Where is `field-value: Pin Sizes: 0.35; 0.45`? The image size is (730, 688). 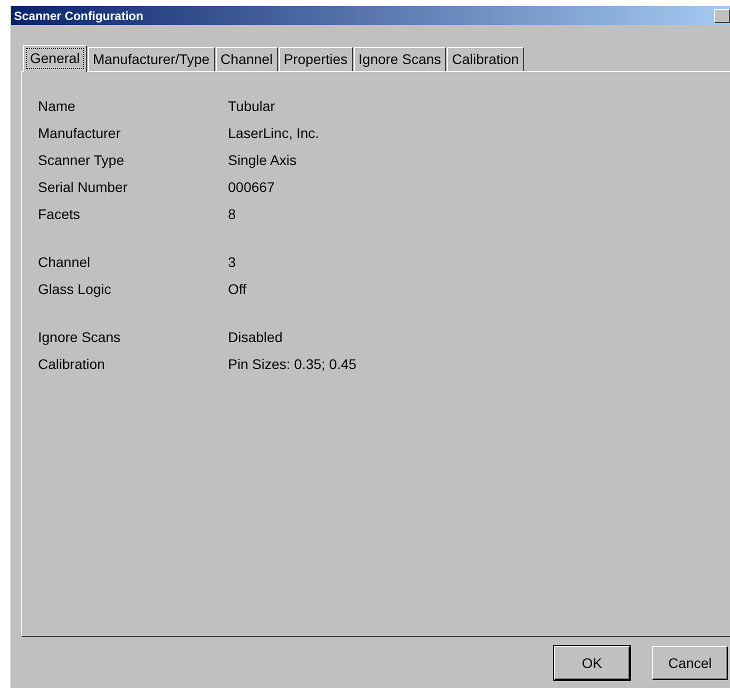
field-value: Pin Sizes: 0.35; 0.45 is located at coordinates (292, 364).